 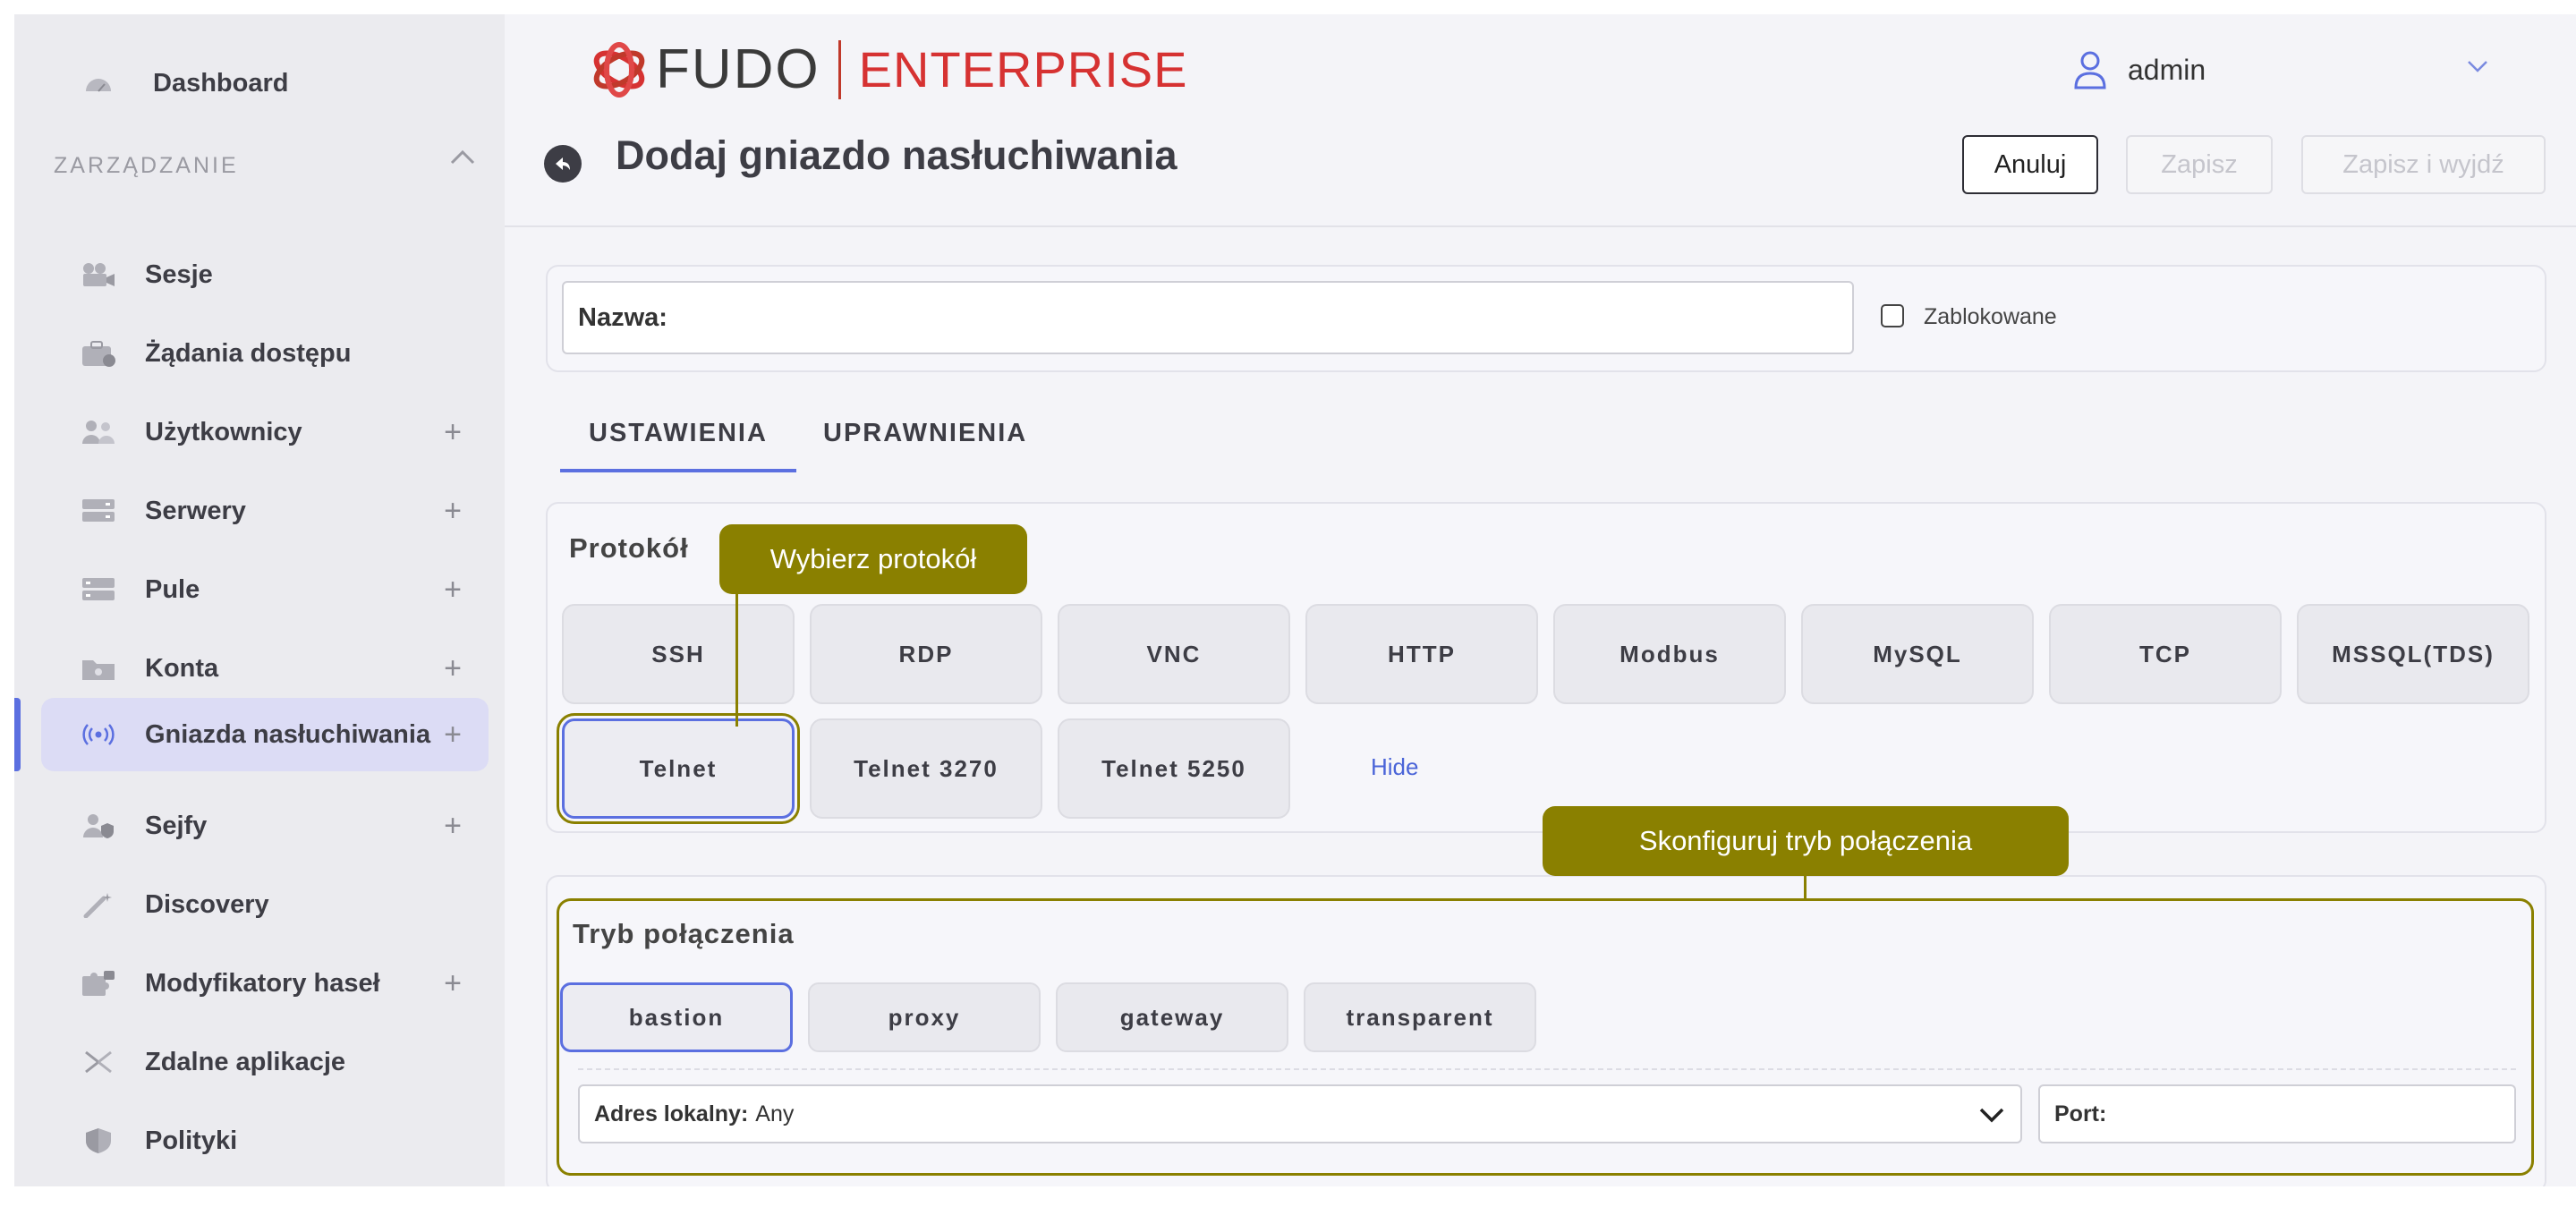 What do you see at coordinates (98, 734) in the screenshot?
I see `broadcast-icon` at bounding box center [98, 734].